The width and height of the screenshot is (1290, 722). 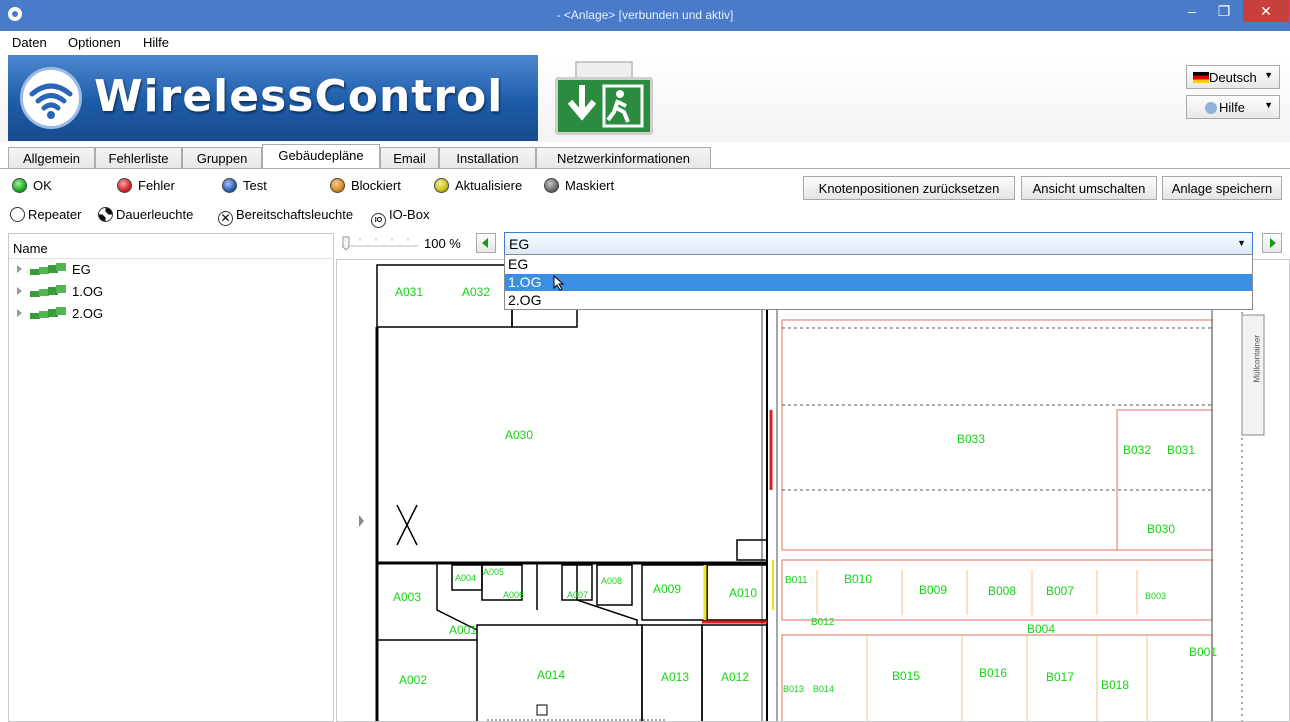 I want to click on room-label: B010, so click(x=858, y=579).